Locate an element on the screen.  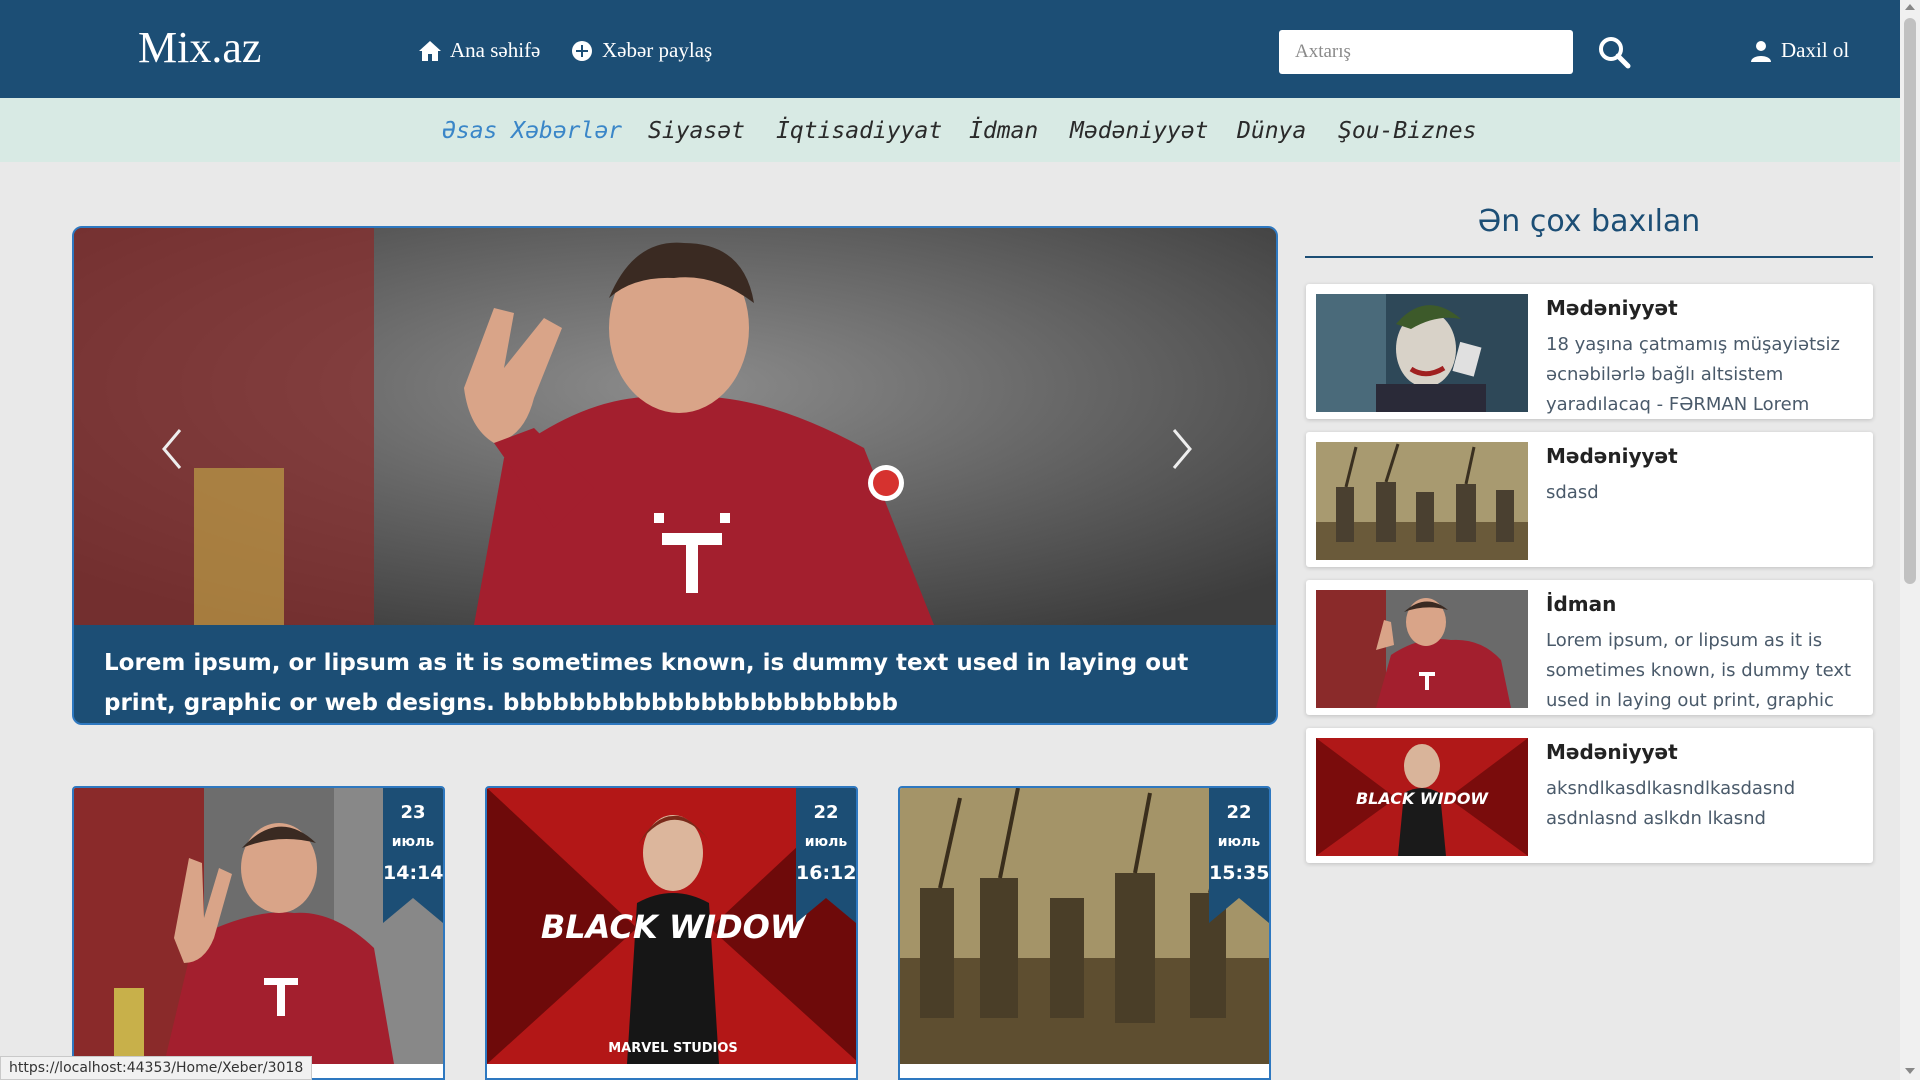
login-label: Daxil ol is located at coordinates (1815, 50).